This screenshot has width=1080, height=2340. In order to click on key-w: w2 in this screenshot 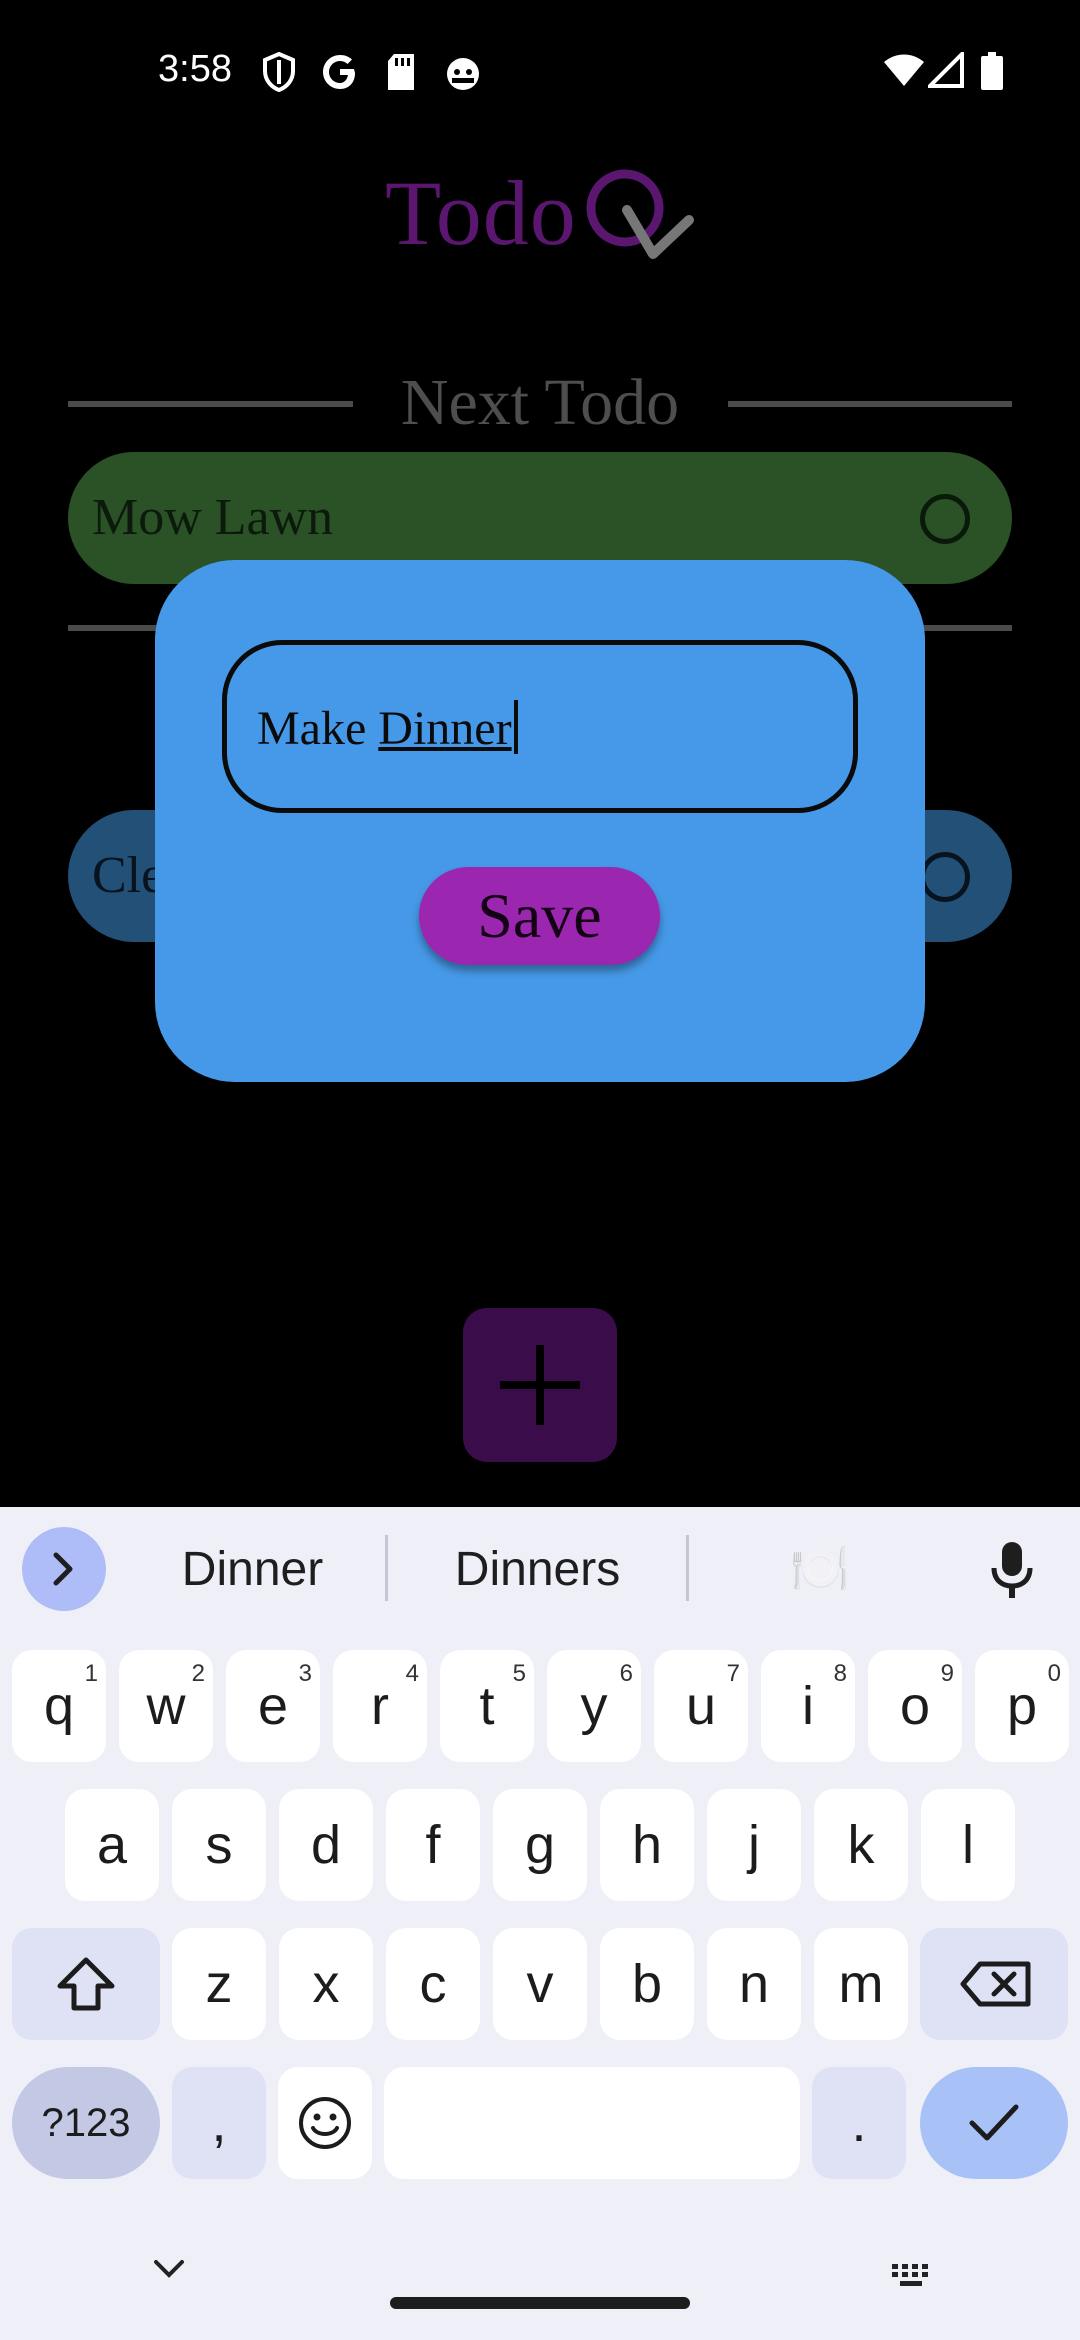, I will do `click(166, 1706)`.